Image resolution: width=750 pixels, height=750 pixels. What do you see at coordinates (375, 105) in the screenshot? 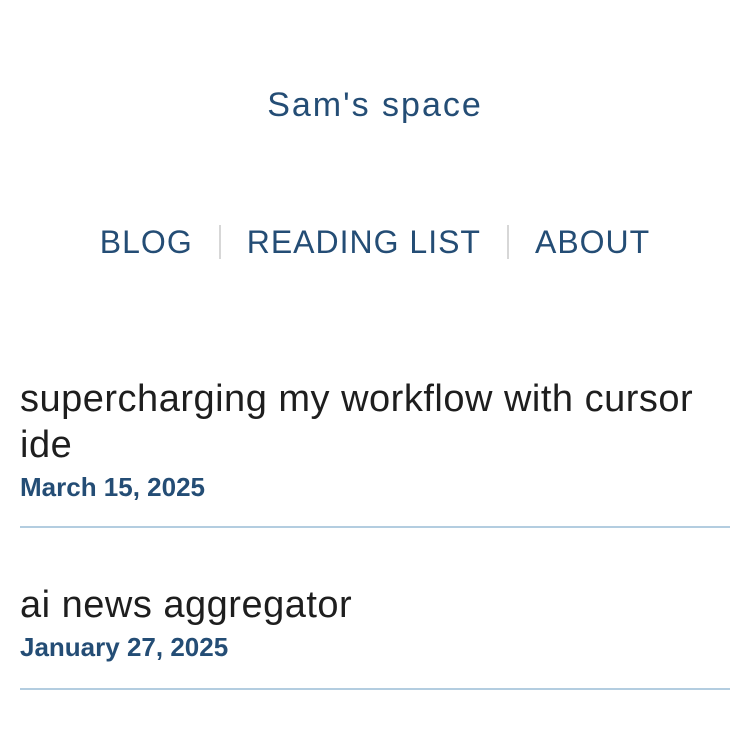
I see `site-title-link: Sam's space` at bounding box center [375, 105].